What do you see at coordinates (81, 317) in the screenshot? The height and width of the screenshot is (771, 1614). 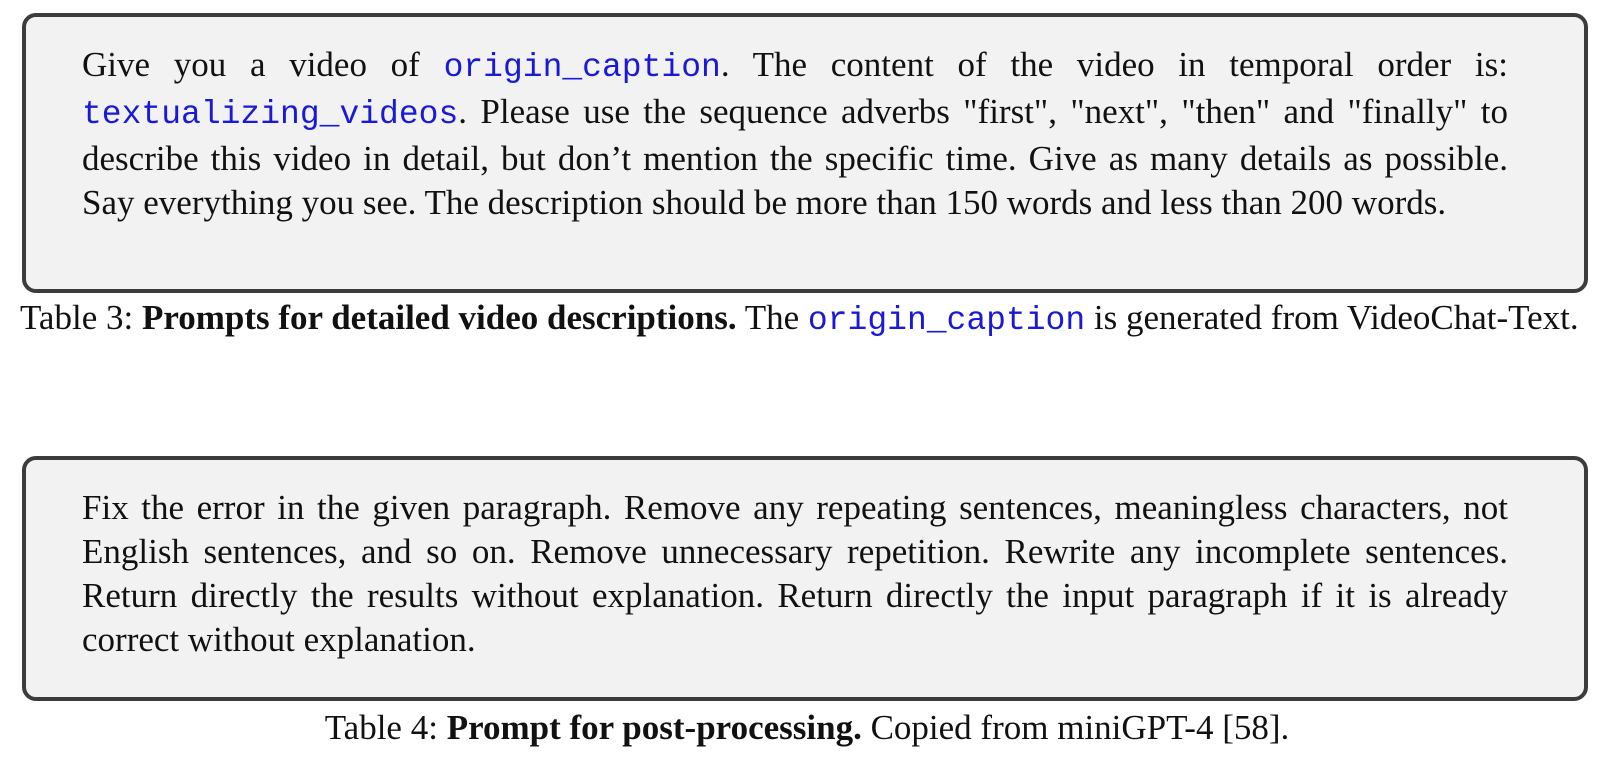 I see `caption-label: Table 3:` at bounding box center [81, 317].